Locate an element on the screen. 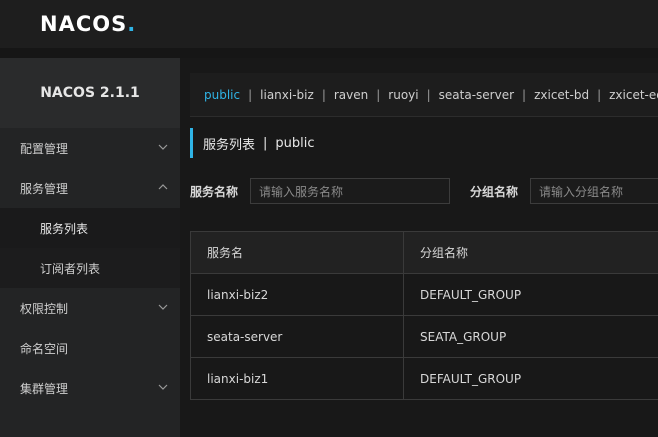  sidebar-item-label: 集群管理 is located at coordinates (44, 388).